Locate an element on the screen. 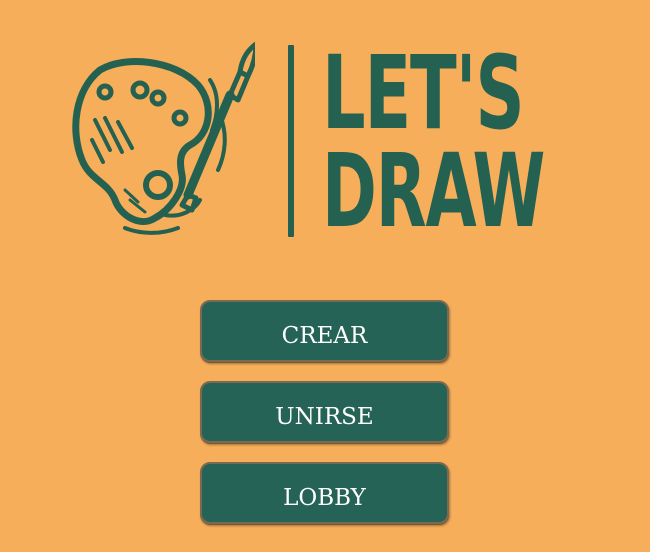 Image resolution: width=650 pixels, height=552 pixels. palette-brush-icon is located at coordinates (163, 138).